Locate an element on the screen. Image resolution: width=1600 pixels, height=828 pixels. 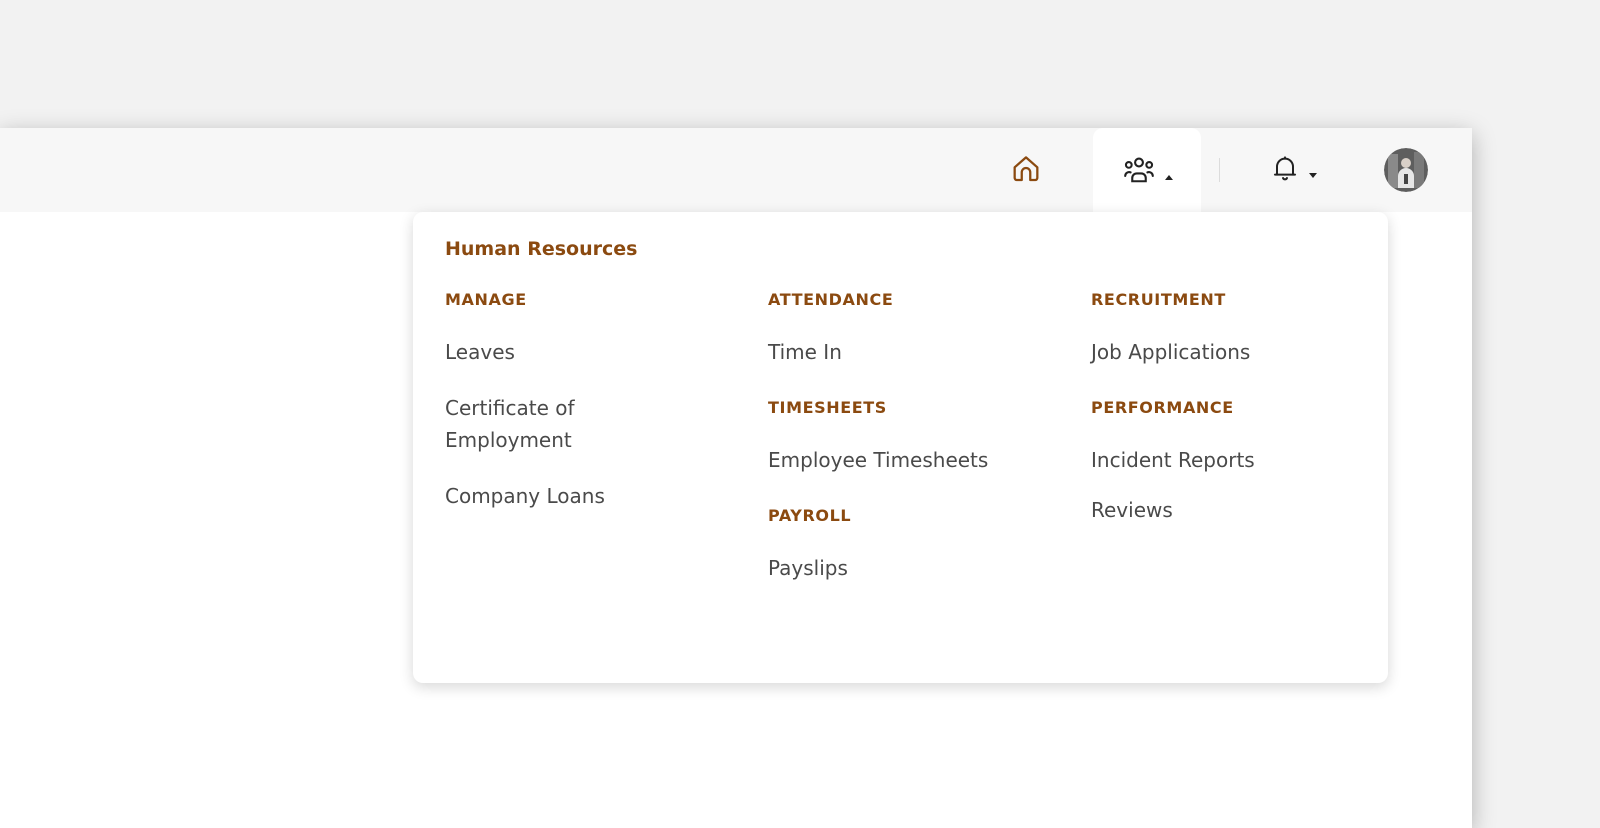
home-icon is located at coordinates (1026, 170).